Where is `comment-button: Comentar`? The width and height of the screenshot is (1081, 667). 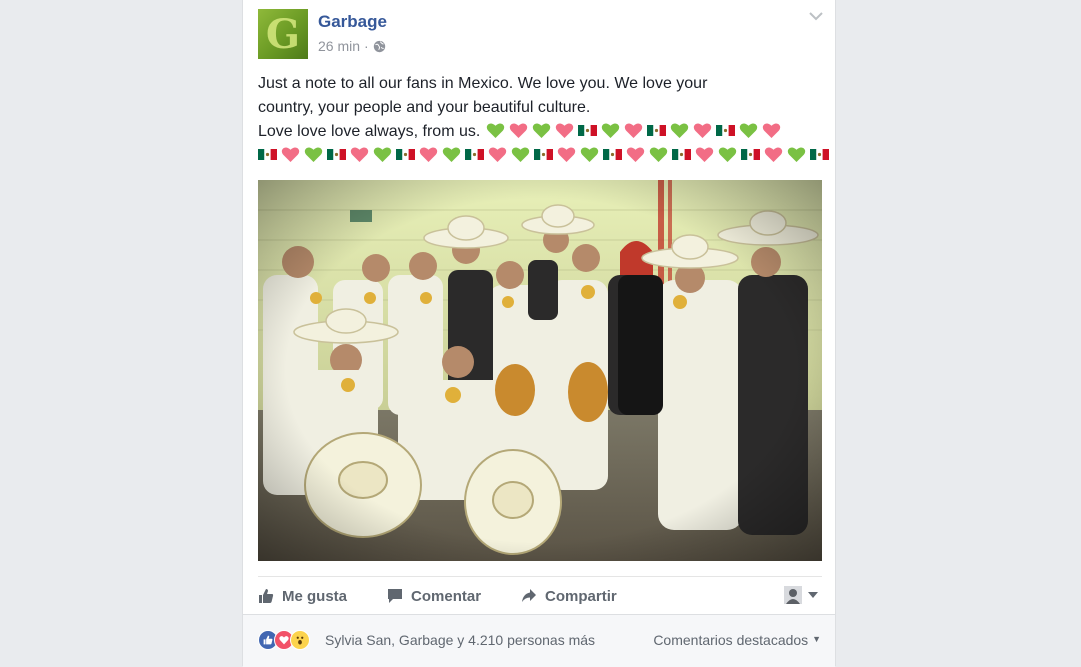
comment-button: Comentar is located at coordinates (434, 596).